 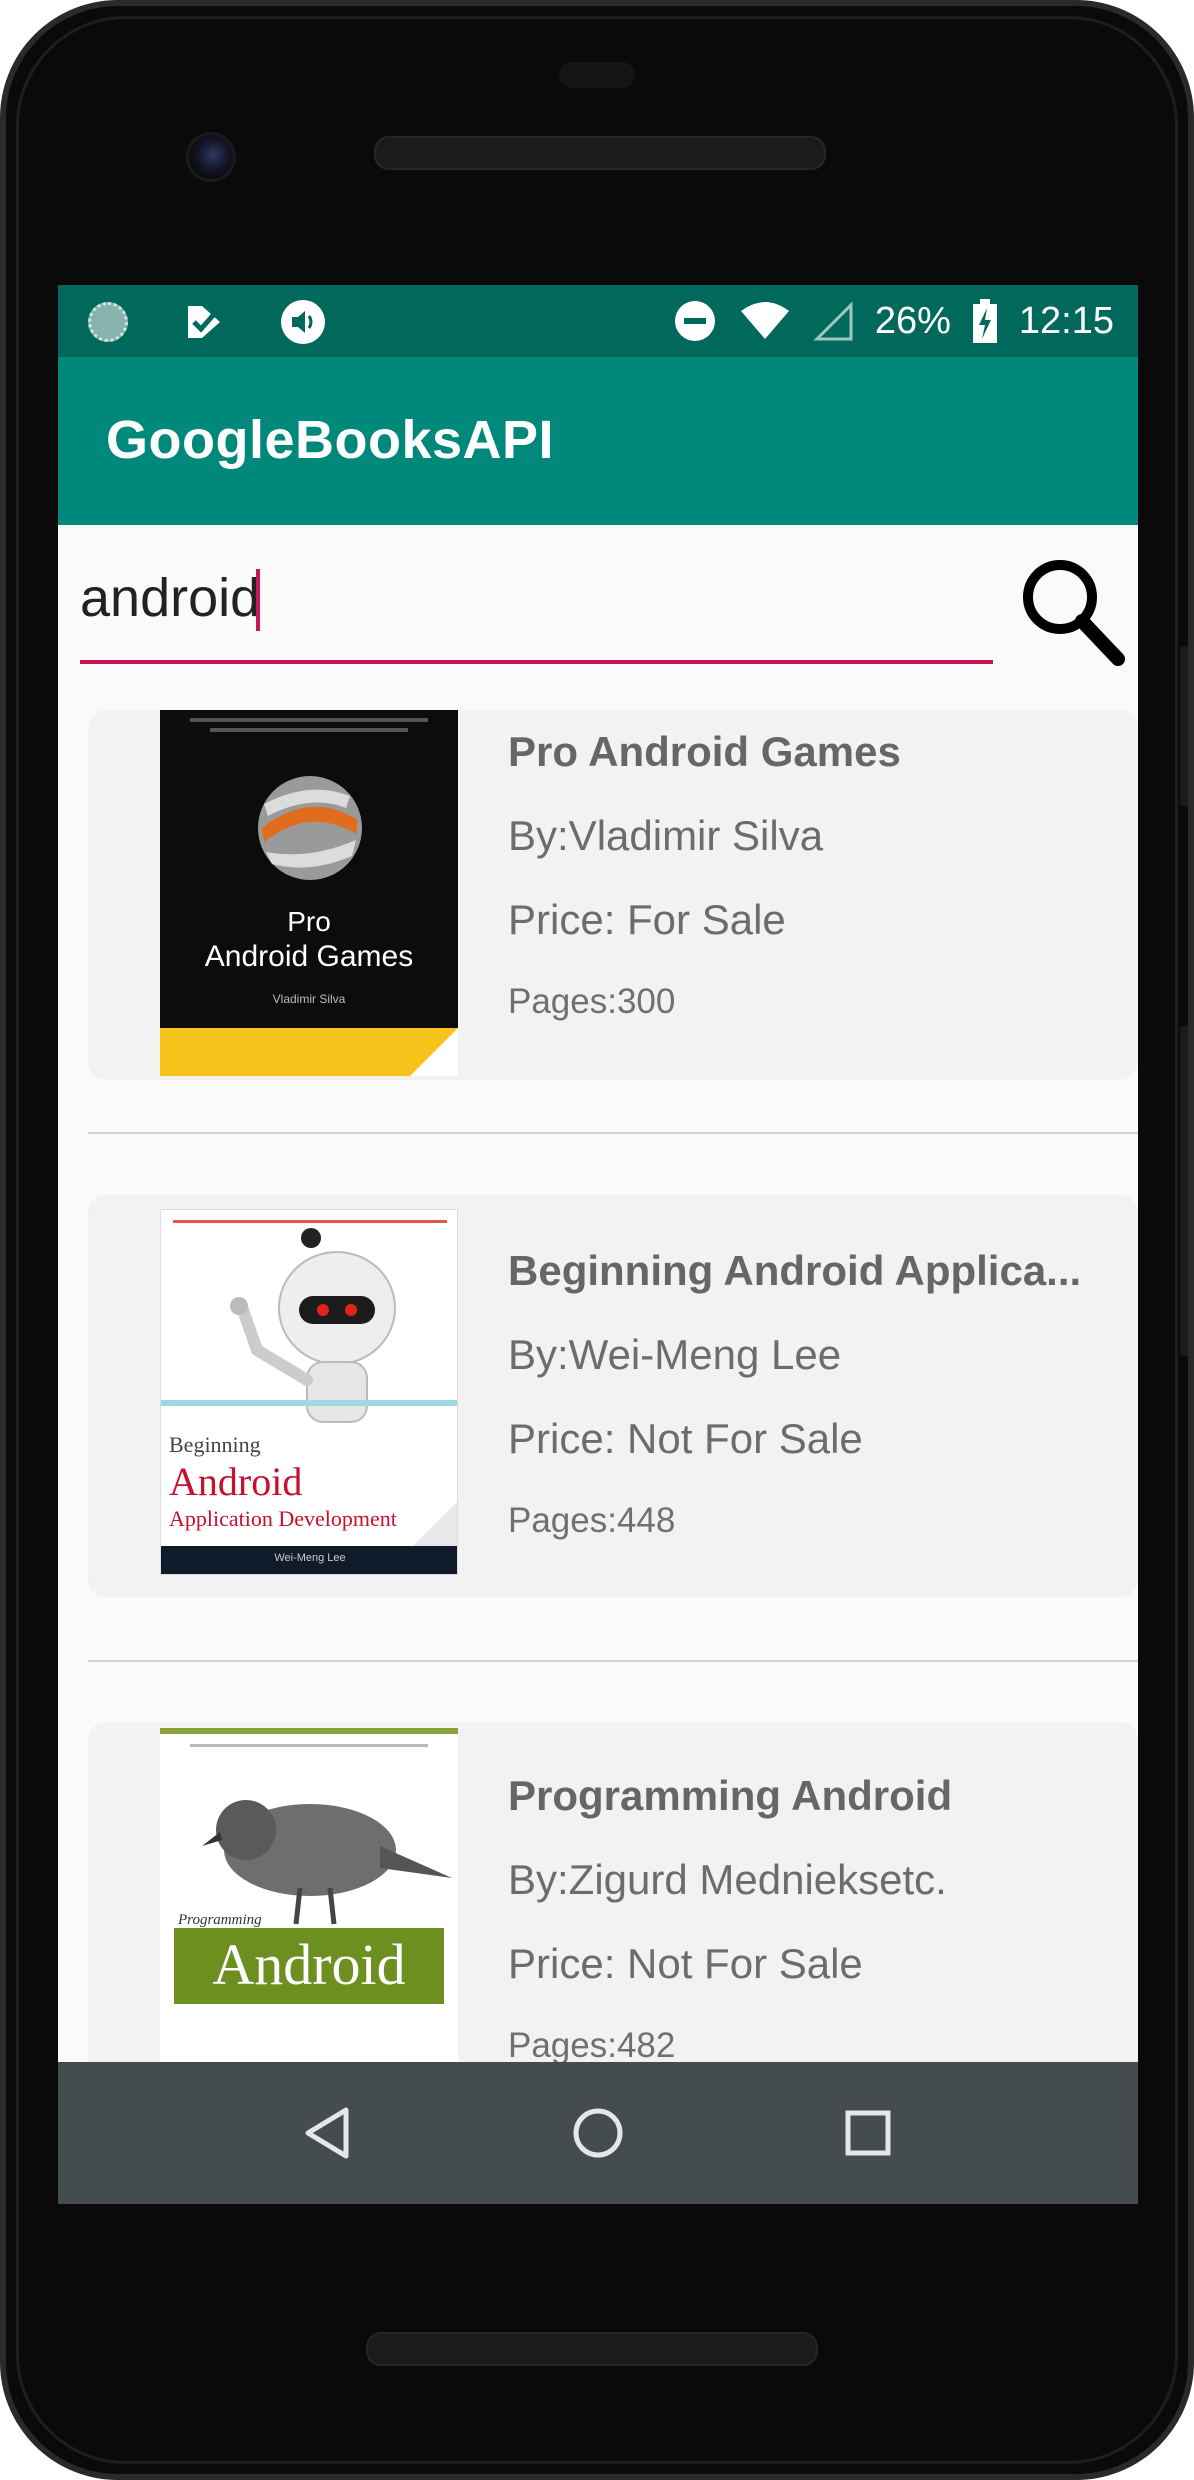 I want to click on search-input, so click(x=536, y=598).